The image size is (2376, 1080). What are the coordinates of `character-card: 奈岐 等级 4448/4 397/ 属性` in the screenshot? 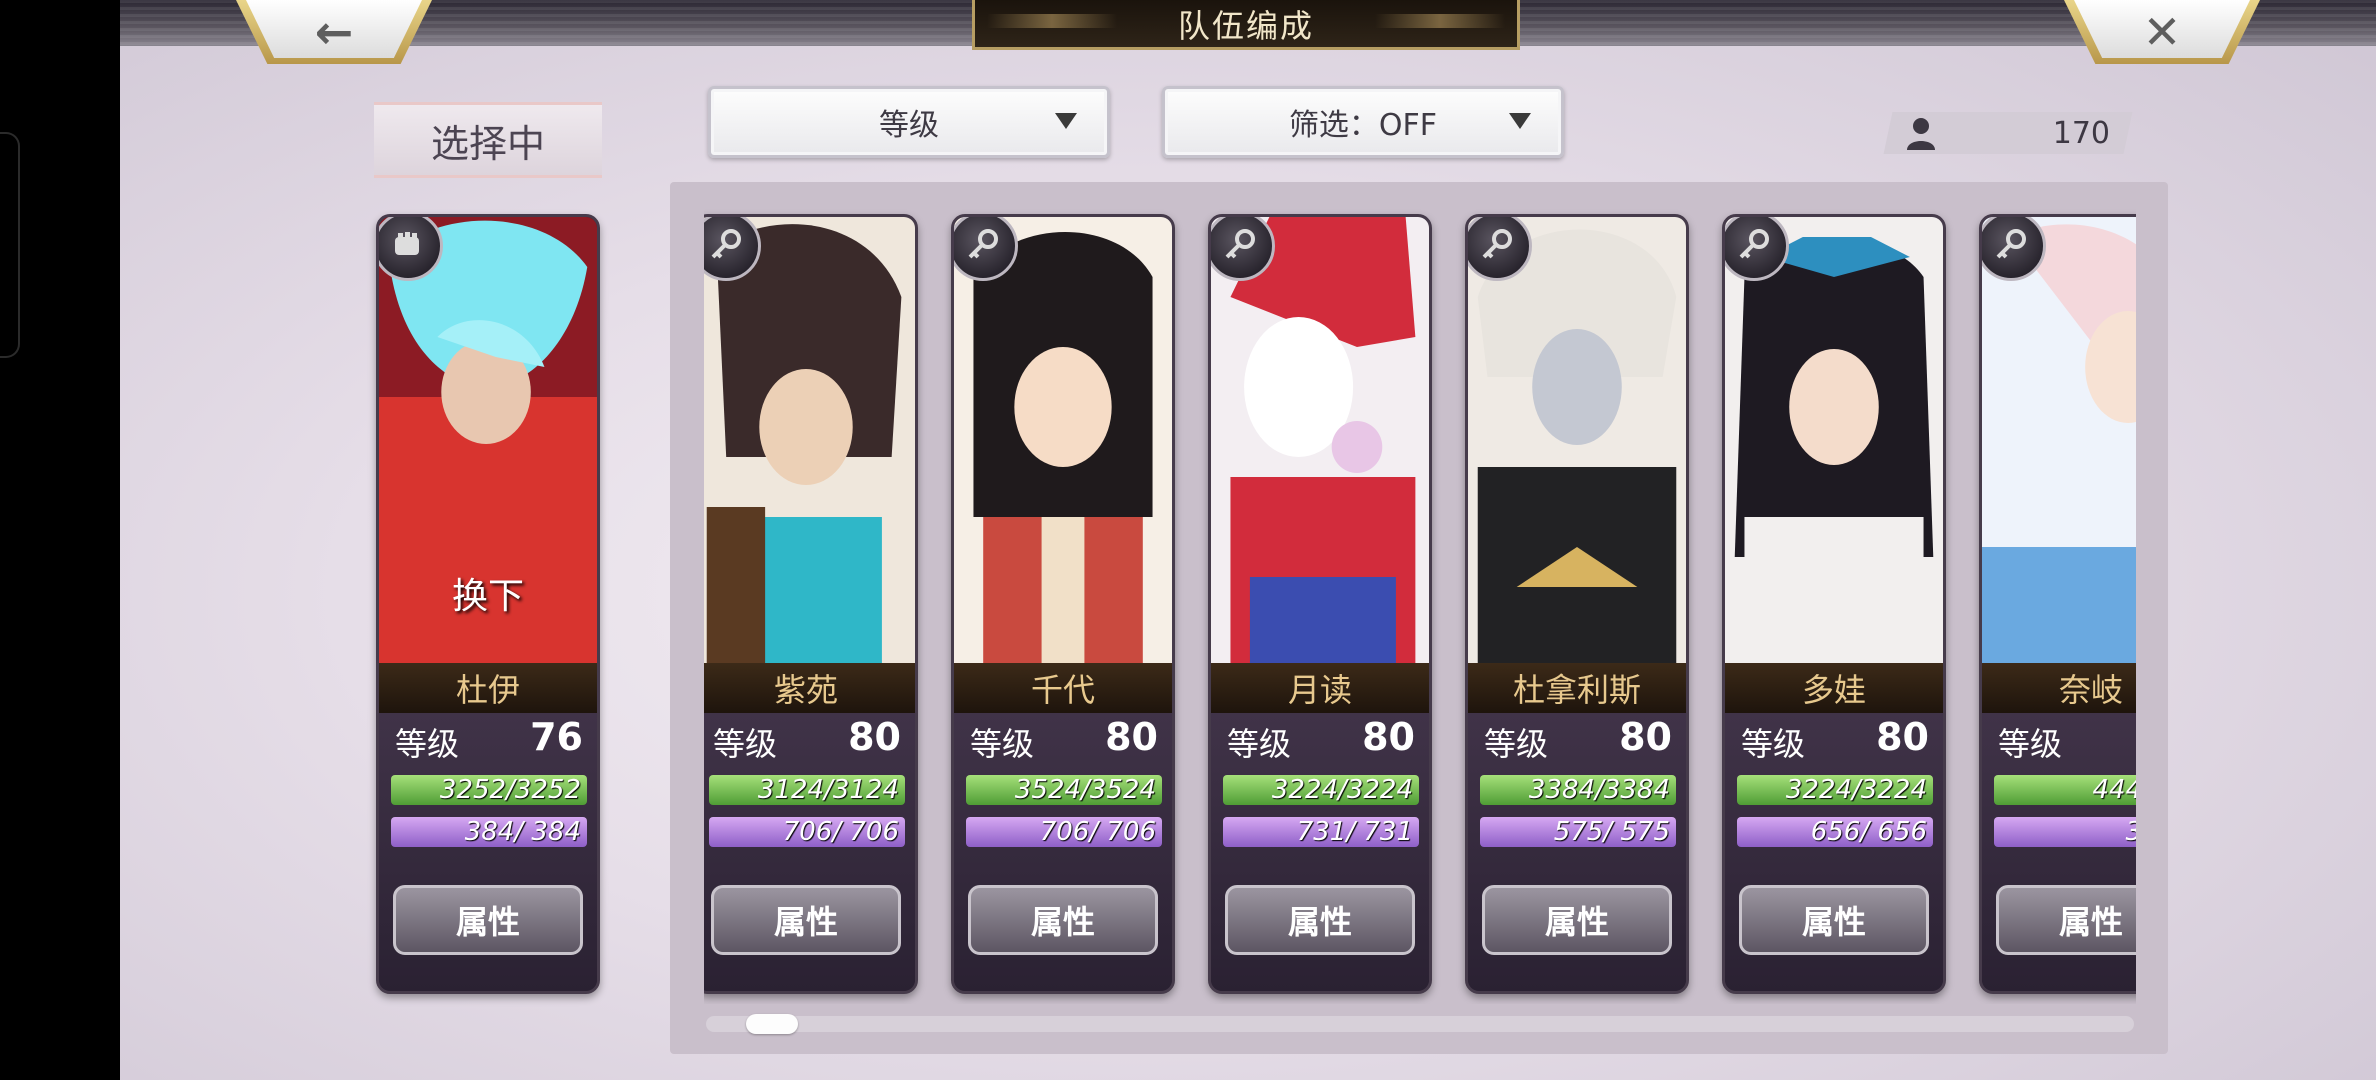 It's located at (2057, 604).